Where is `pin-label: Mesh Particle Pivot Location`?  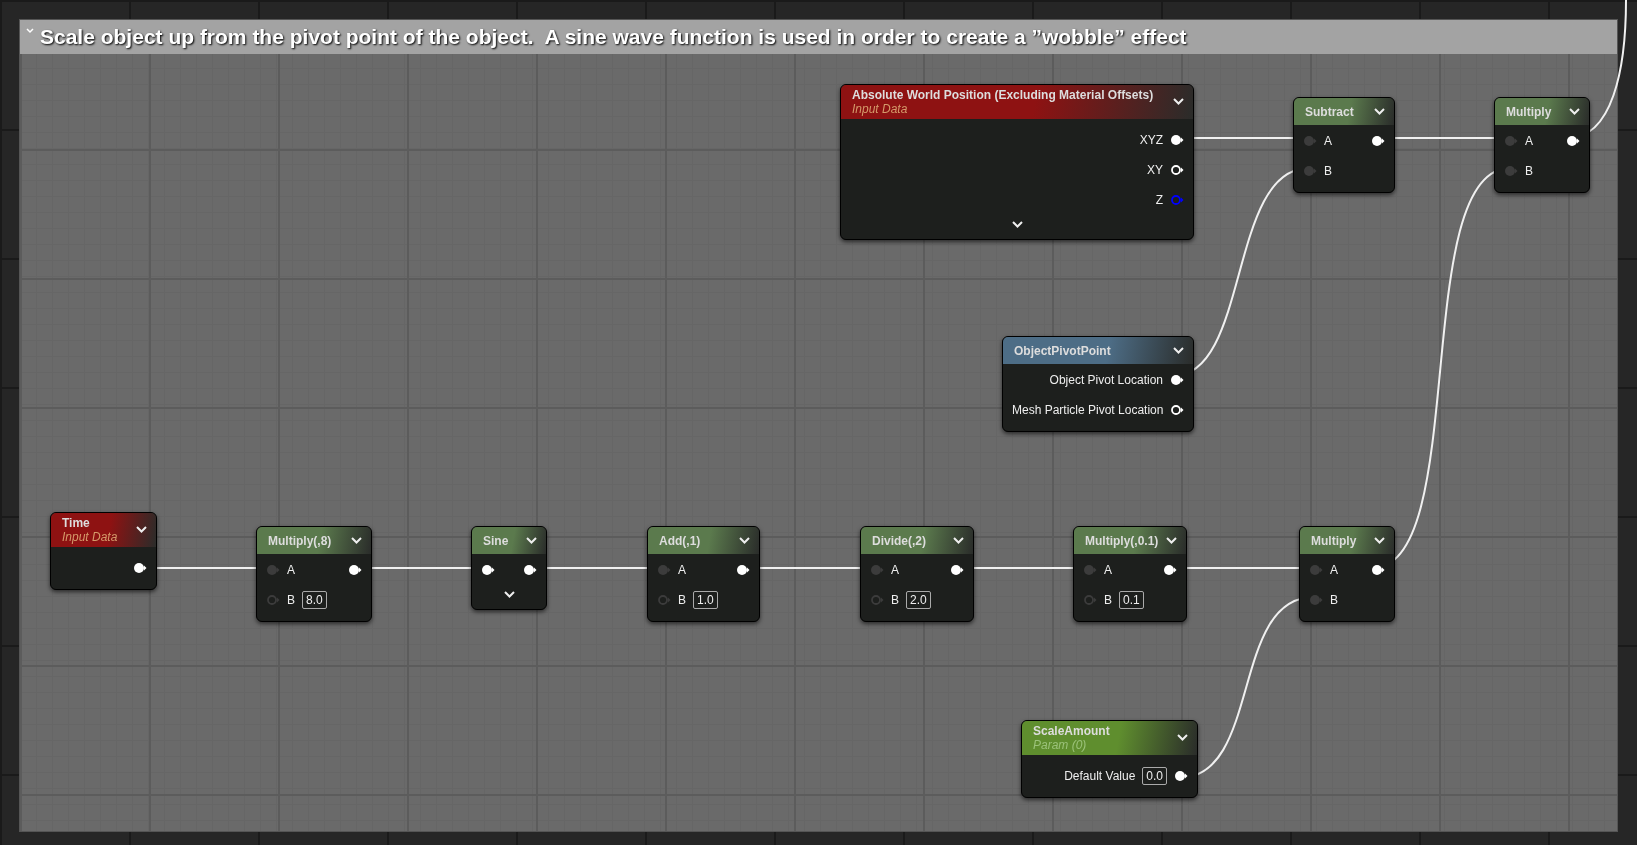 pin-label: Mesh Particle Pivot Location is located at coordinates (1088, 410).